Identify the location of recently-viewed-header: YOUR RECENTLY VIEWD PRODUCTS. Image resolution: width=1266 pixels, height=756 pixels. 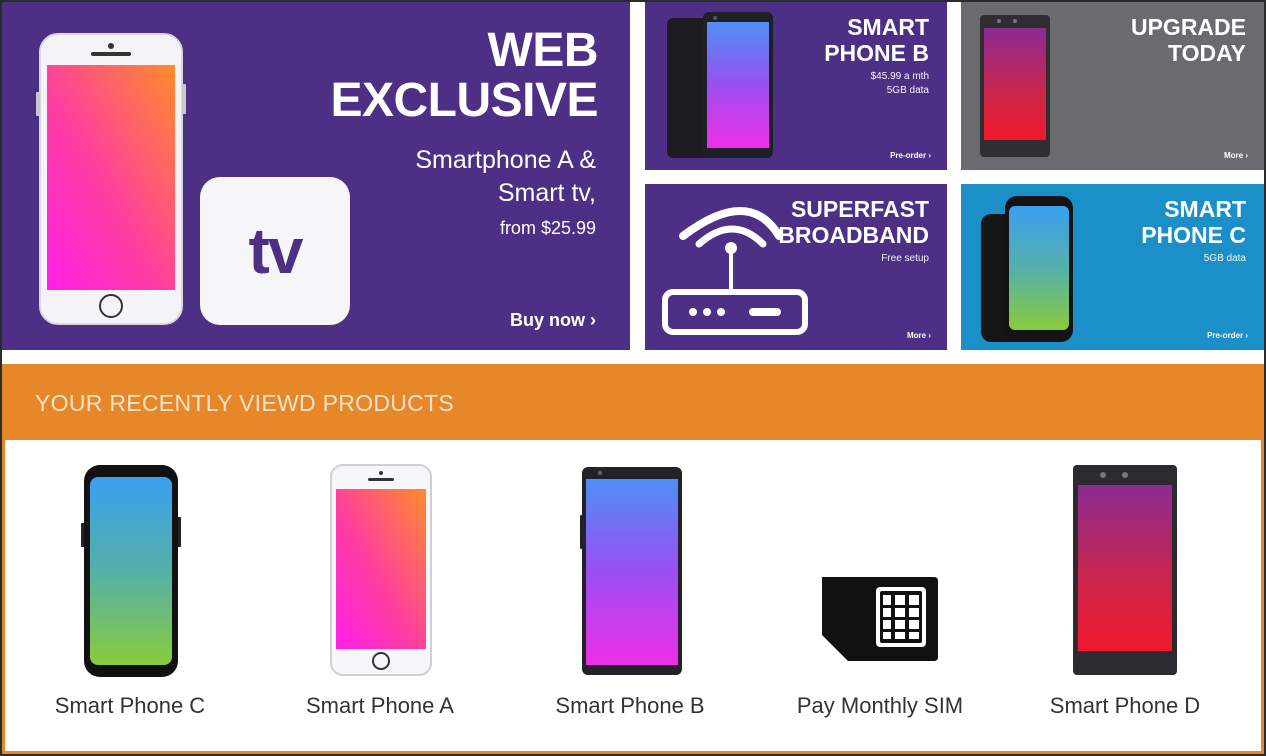
(633, 403).